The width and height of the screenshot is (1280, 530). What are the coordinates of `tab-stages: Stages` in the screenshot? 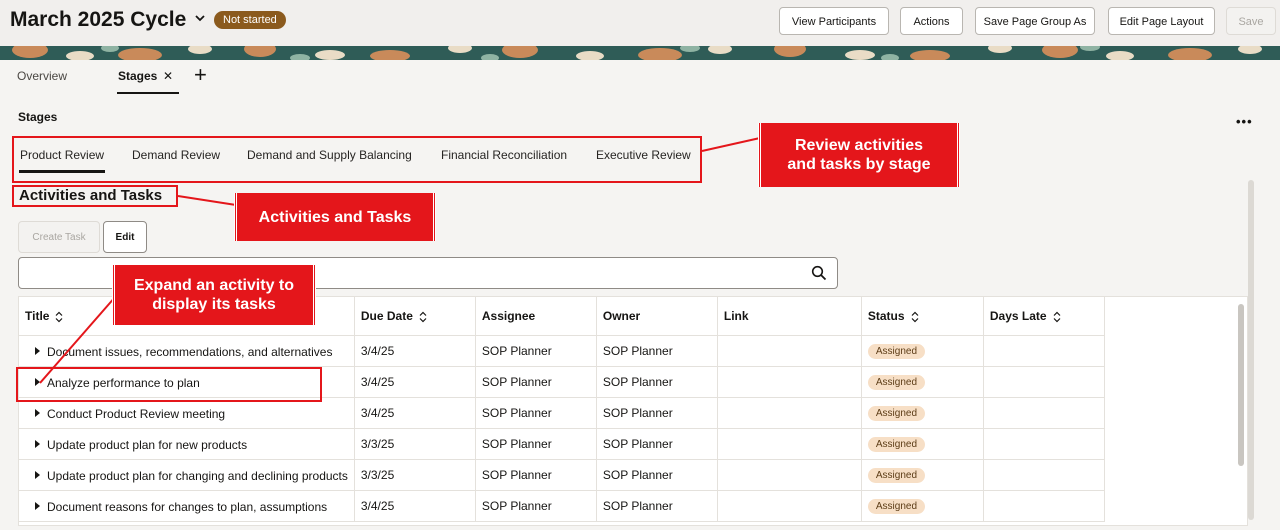 It's located at (137, 76).